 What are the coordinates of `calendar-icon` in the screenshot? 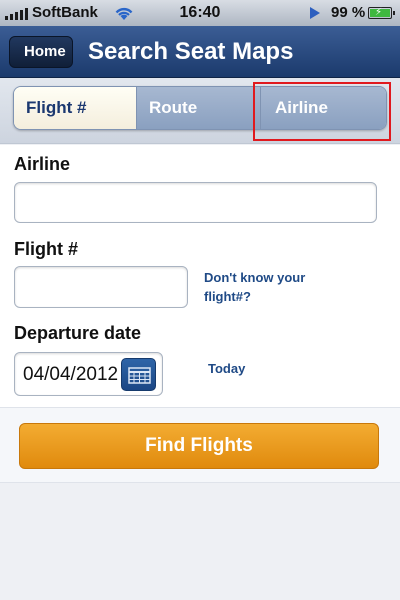 It's located at (139, 375).